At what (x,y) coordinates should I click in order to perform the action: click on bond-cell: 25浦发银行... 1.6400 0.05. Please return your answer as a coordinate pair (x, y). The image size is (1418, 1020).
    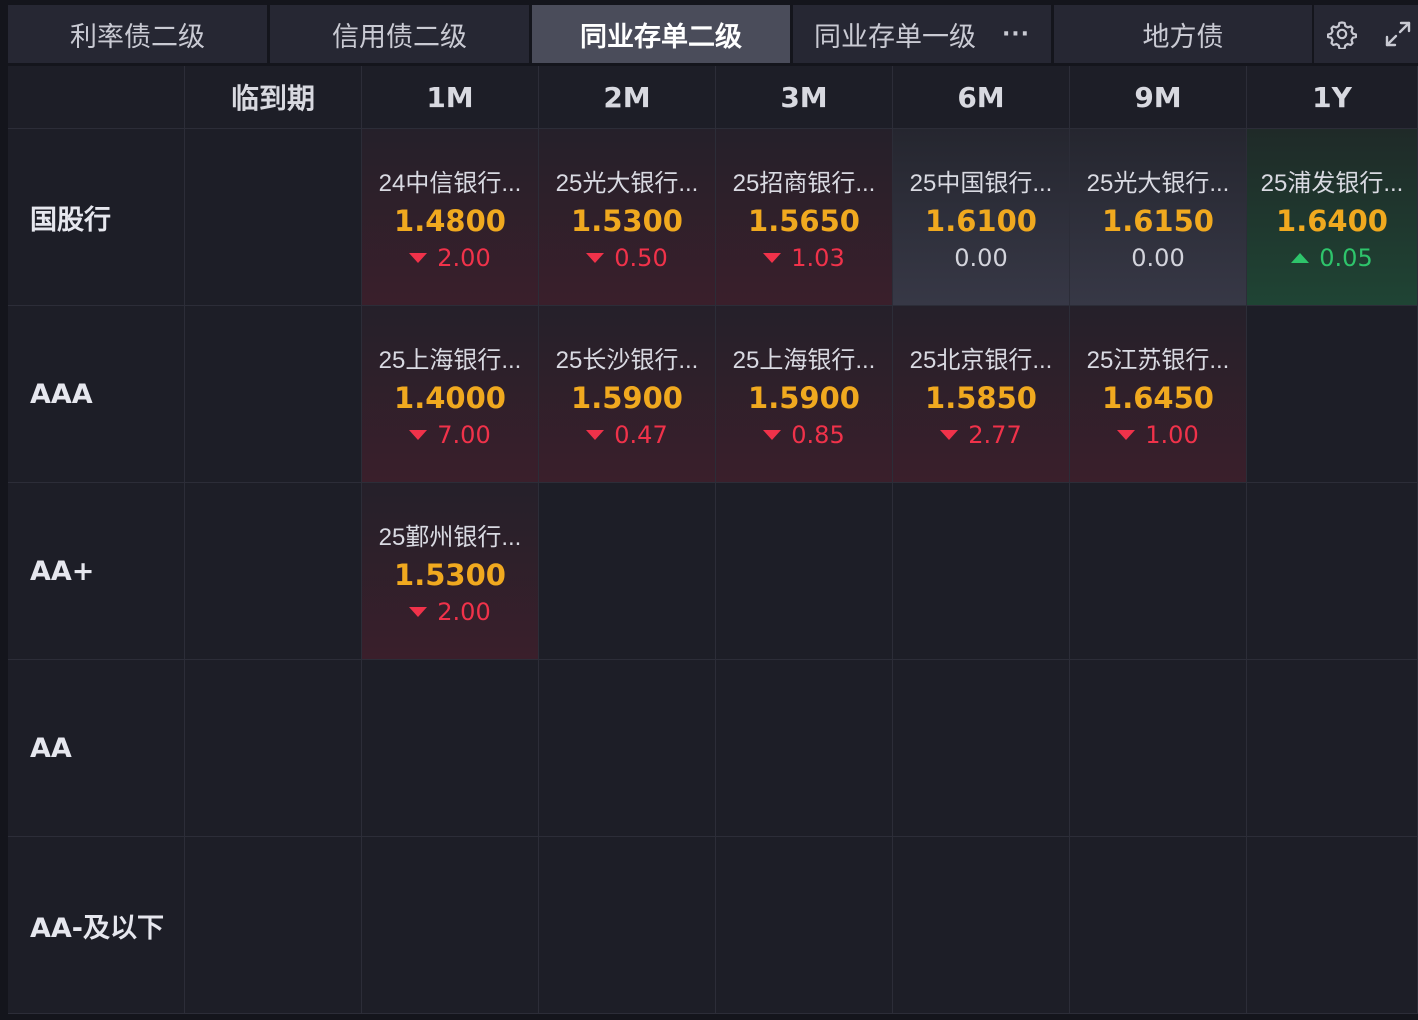
    Looking at the image, I should click on (1332, 217).